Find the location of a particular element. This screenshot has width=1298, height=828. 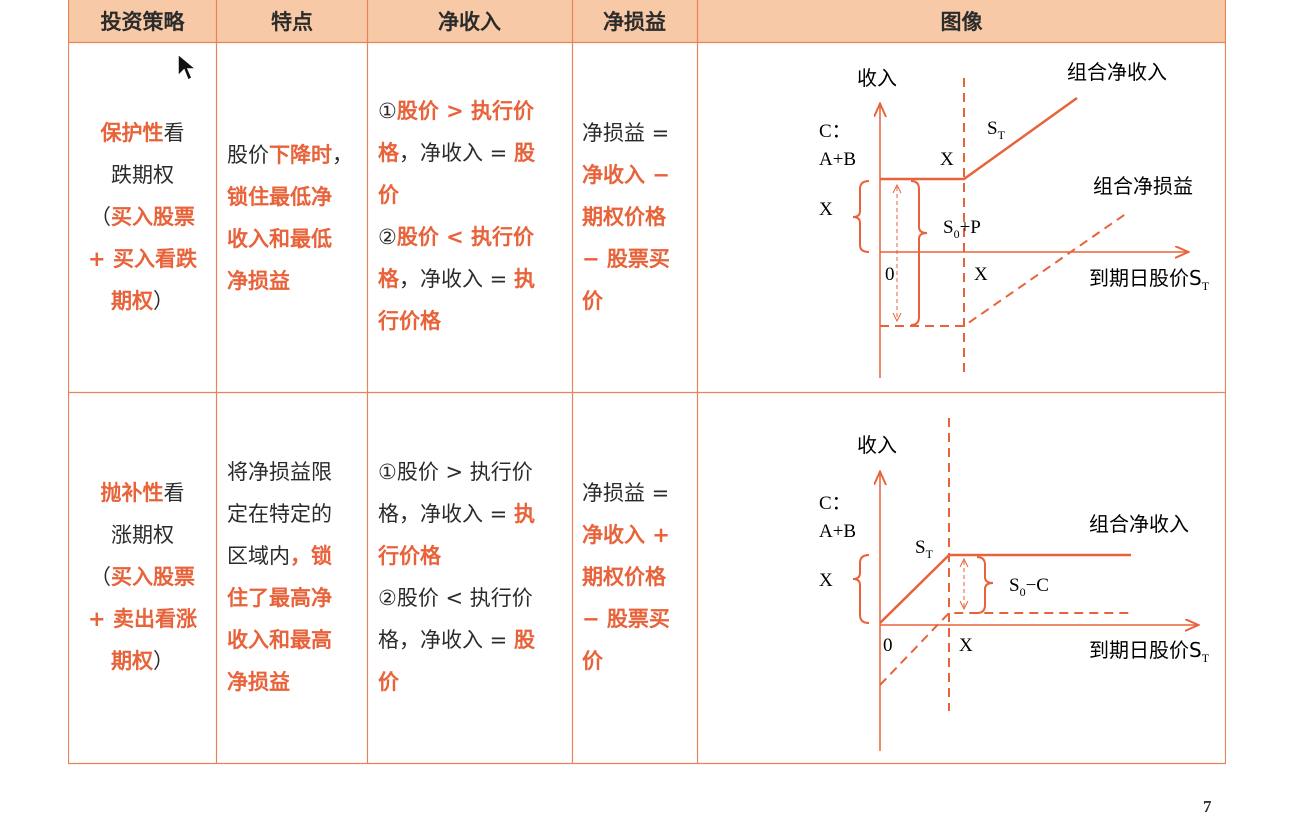

row1-combo-pnl-label: 组合净损益 is located at coordinates (1143, 186).